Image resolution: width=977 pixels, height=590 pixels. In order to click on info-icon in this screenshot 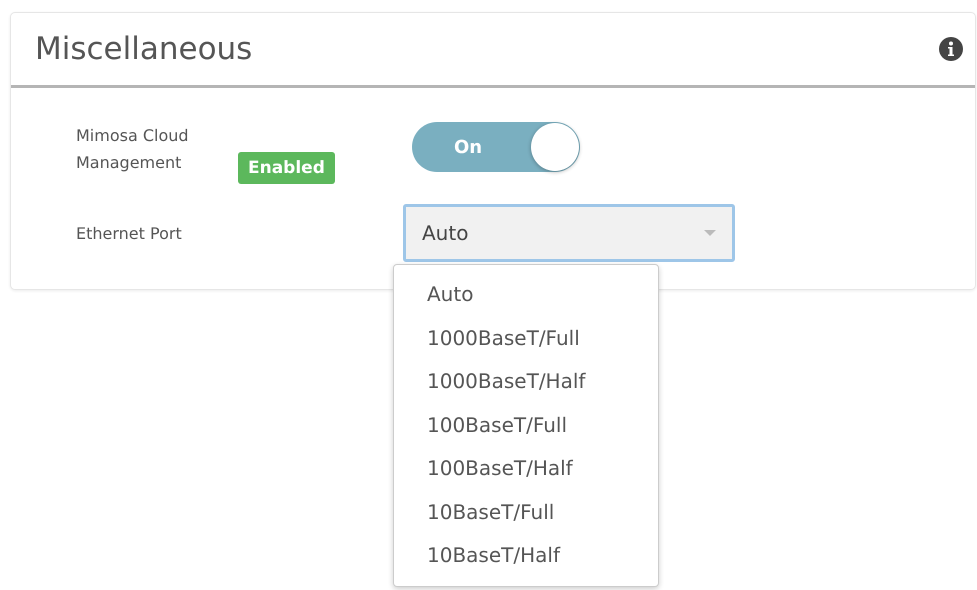, I will do `click(951, 49)`.